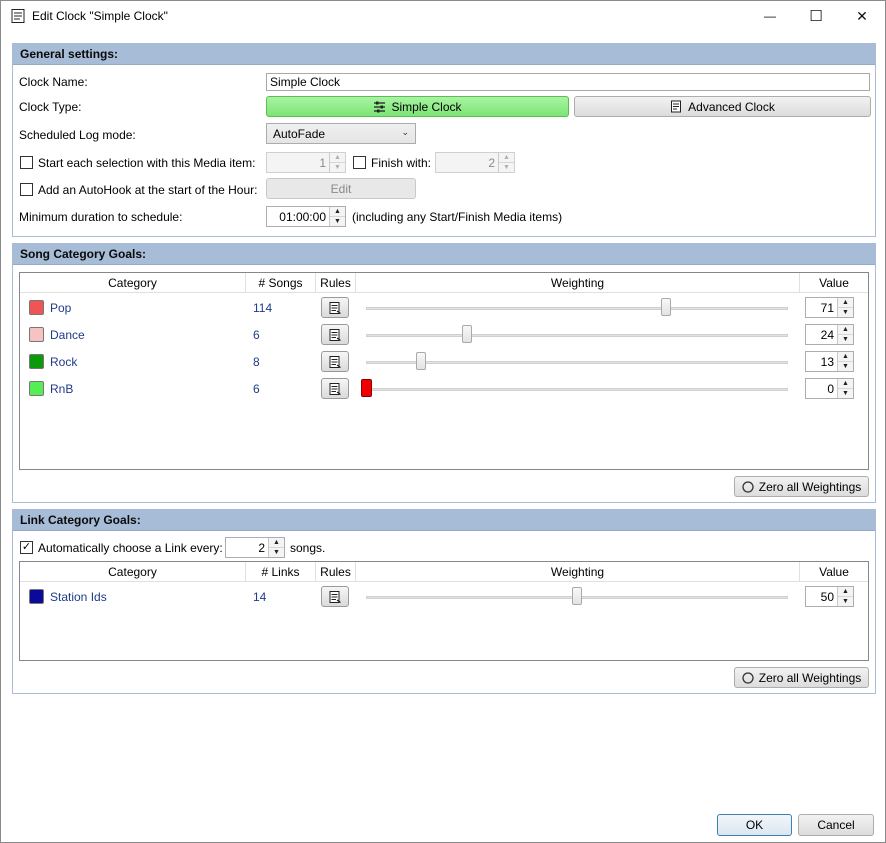  Describe the element at coordinates (260, 597) in the screenshot. I see `category-count: 14` at that location.